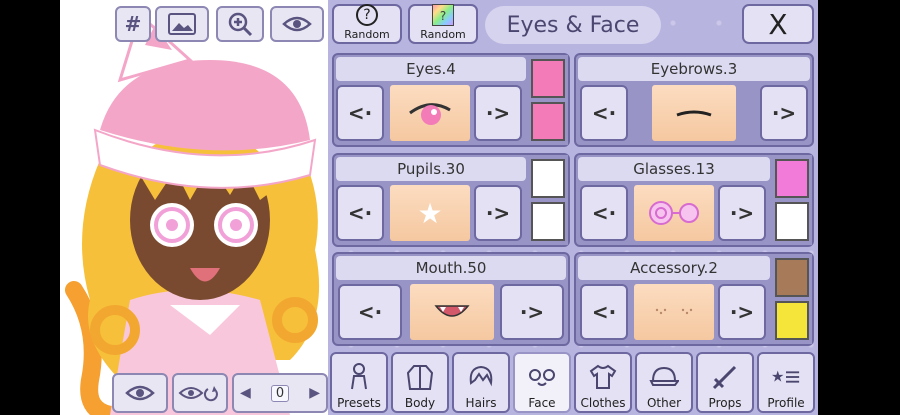 The image size is (900, 415). Describe the element at coordinates (367, 15) in the screenshot. I see `question-icon: ?` at that location.